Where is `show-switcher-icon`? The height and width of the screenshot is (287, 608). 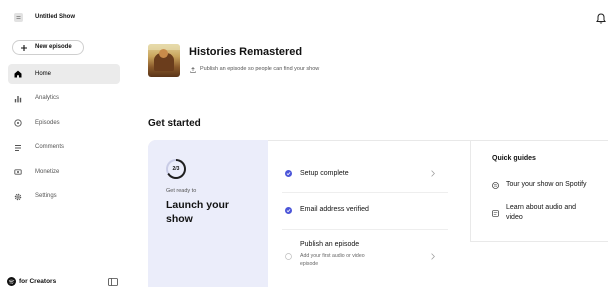 show-switcher-icon is located at coordinates (18, 17).